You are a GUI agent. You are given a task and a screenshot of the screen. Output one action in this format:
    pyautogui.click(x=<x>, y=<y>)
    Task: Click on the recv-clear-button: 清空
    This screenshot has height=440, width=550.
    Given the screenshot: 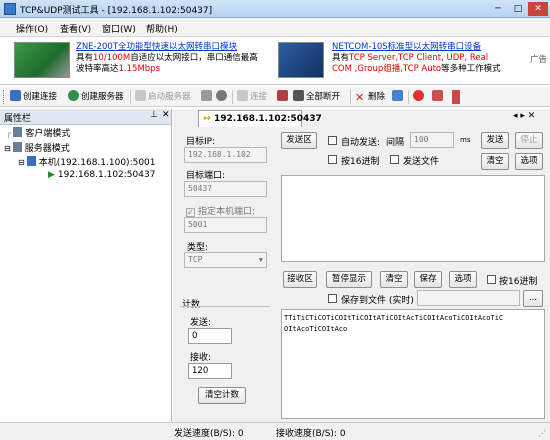 What is the action you would take?
    pyautogui.click(x=394, y=279)
    